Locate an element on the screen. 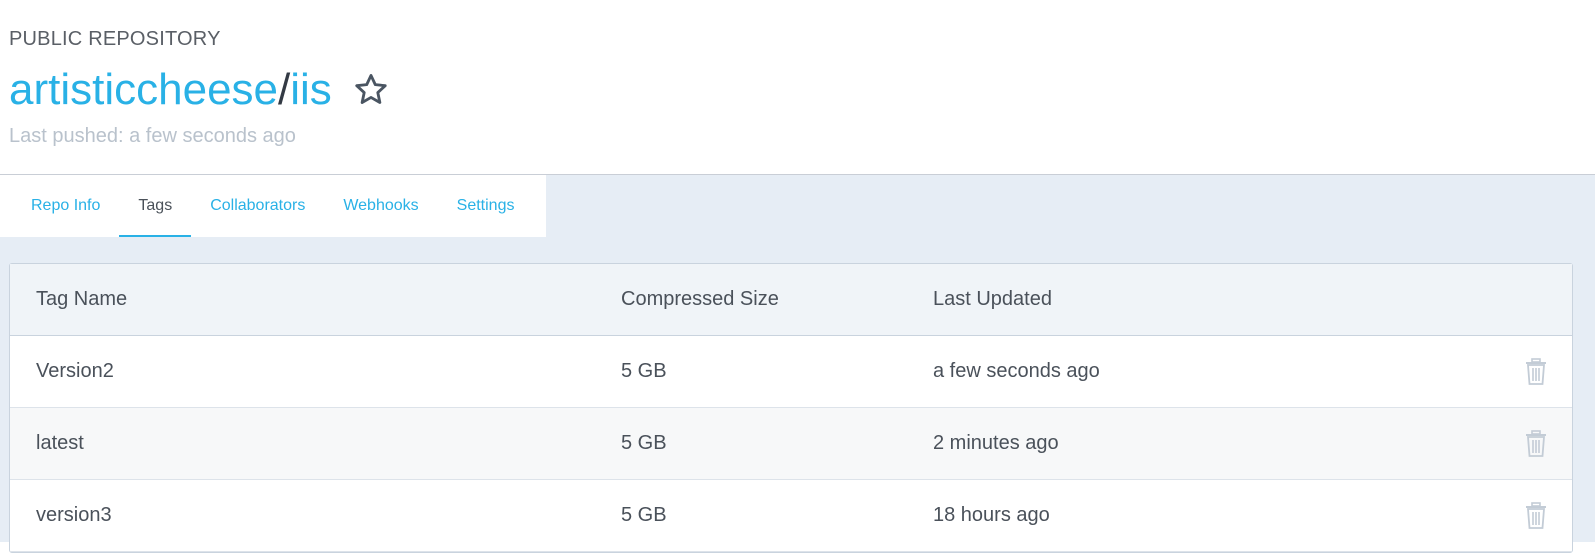  table-row: version3 5 GB 18 hours ago is located at coordinates (791, 516).